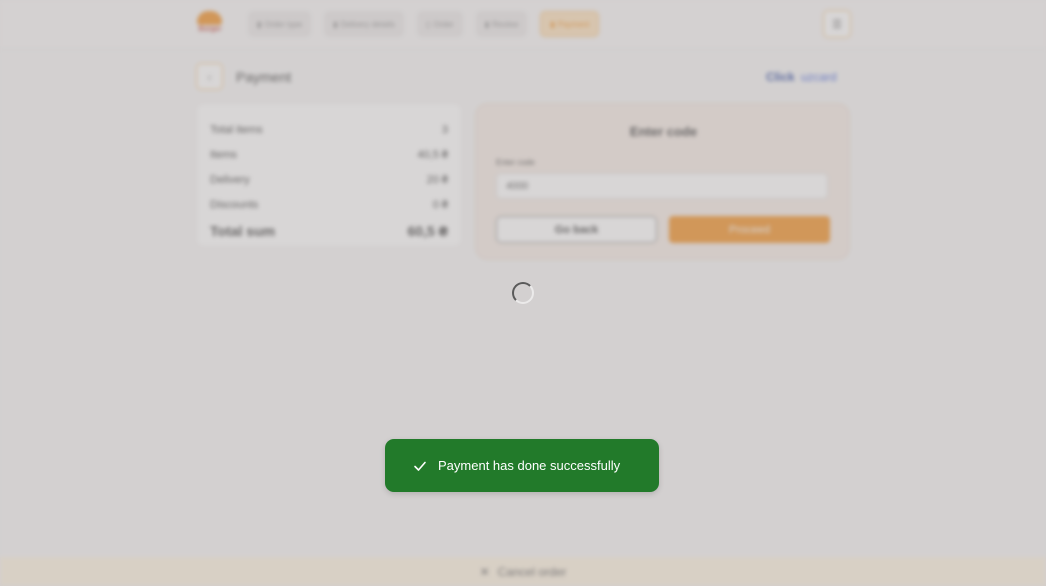  I want to click on check-icon, so click(420, 466).